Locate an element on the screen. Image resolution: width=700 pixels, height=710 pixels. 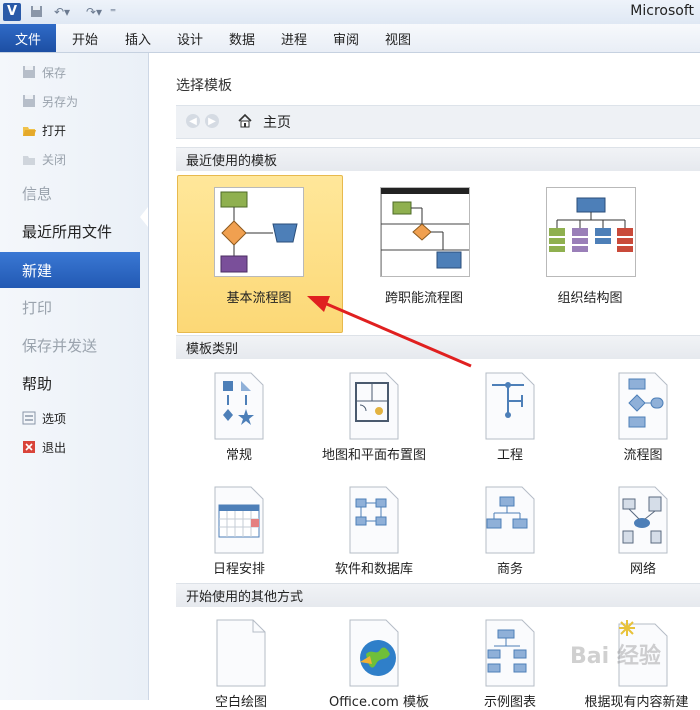
annotation-arrow is located at coordinates (389, 332).